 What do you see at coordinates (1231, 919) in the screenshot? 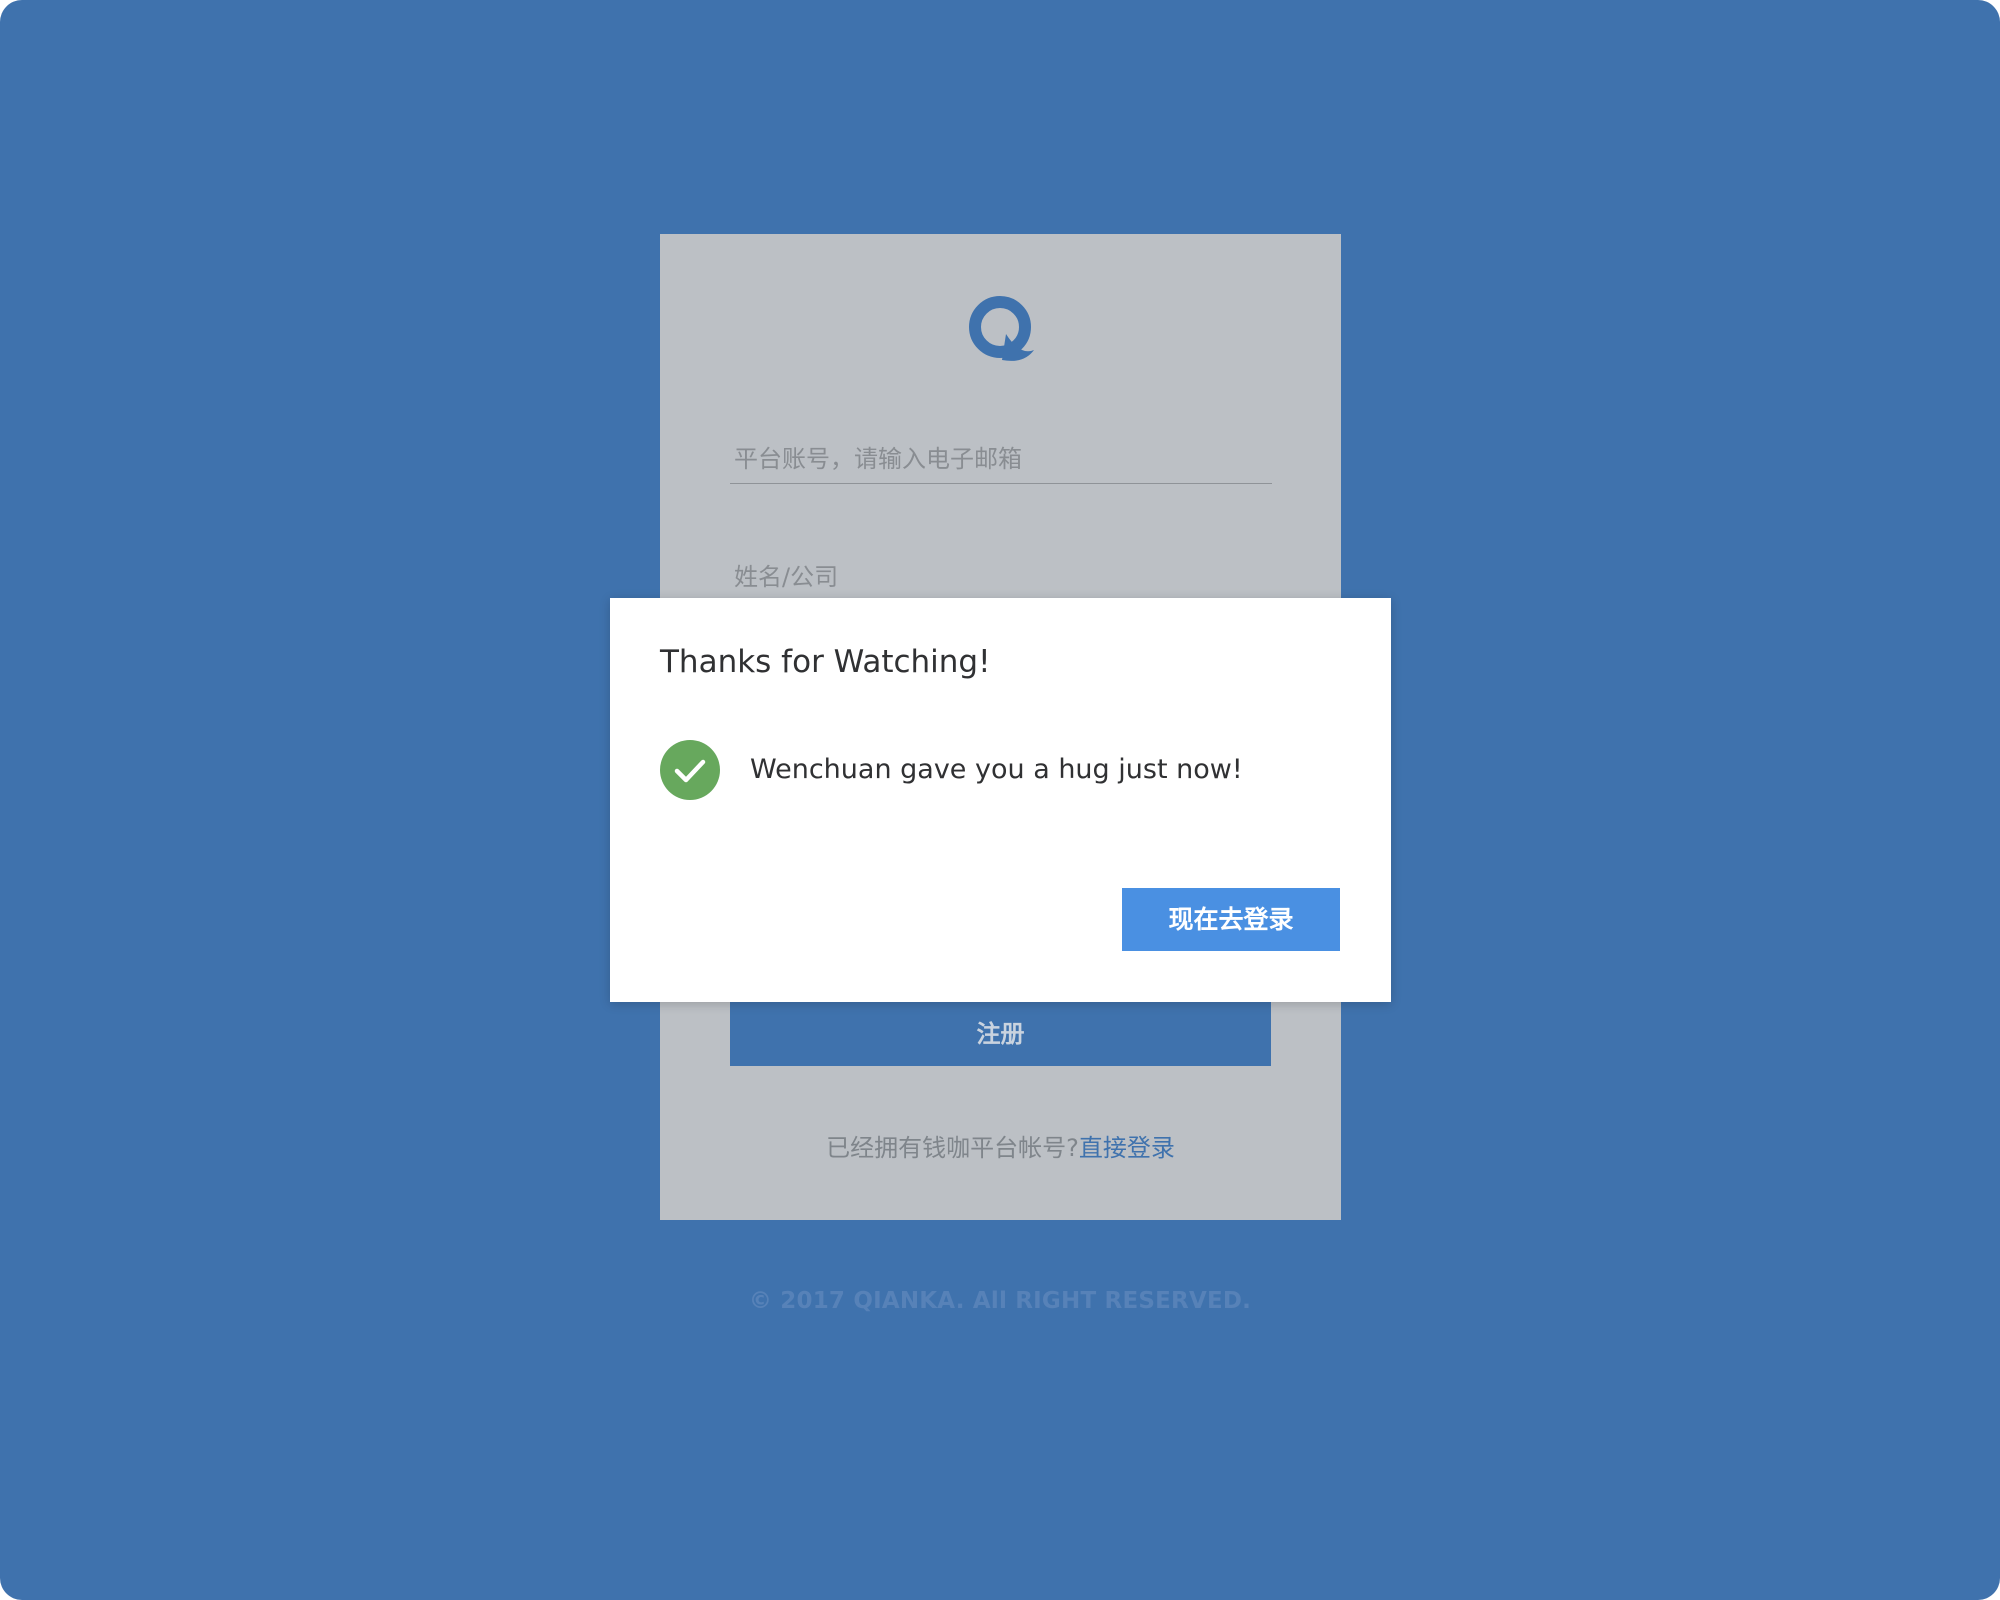
I see `go-login-button: 现在去登录` at bounding box center [1231, 919].